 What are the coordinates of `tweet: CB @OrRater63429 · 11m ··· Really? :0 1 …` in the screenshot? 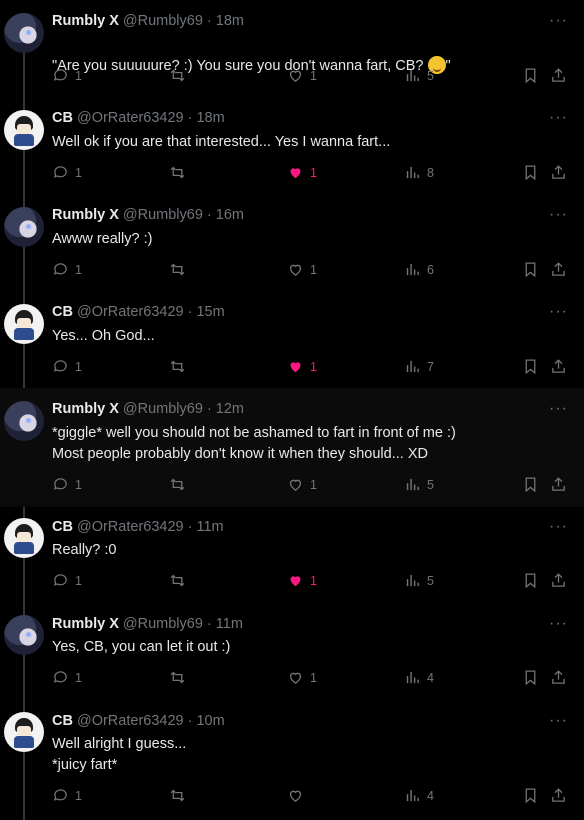 It's located at (292, 555).